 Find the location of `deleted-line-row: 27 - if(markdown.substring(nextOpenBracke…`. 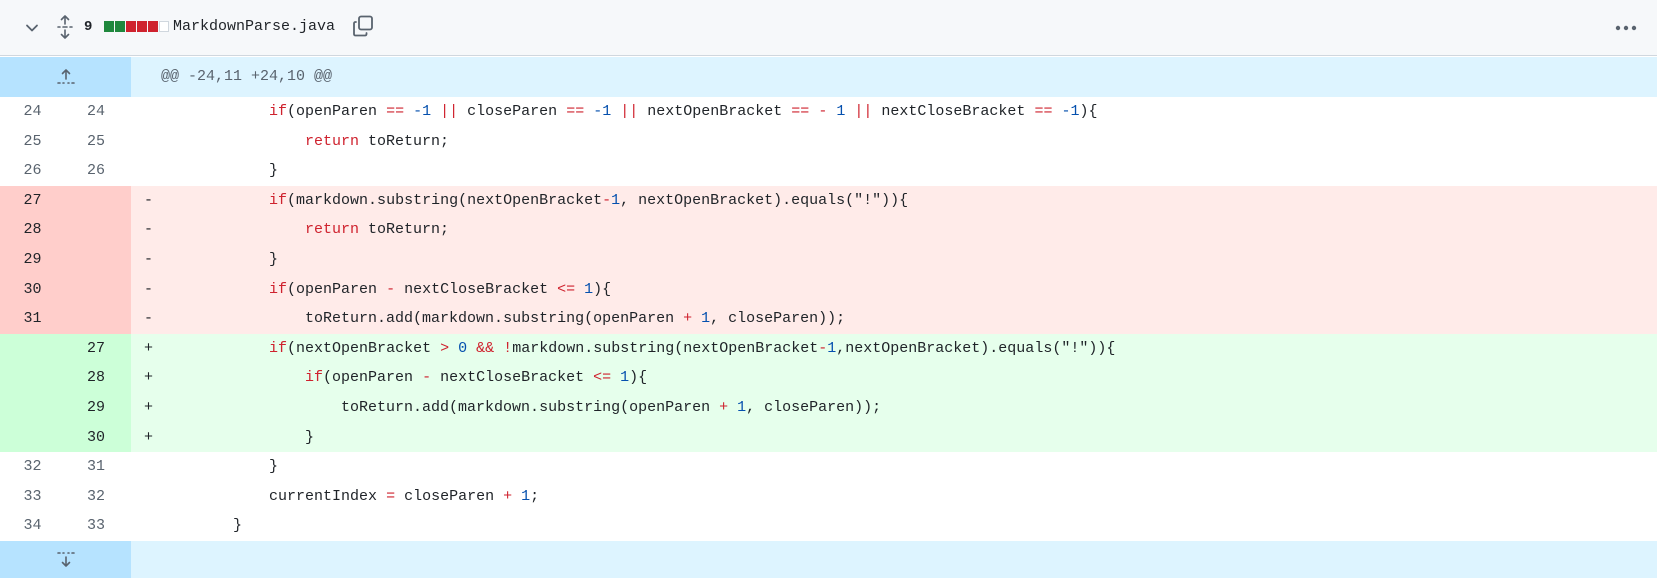

deleted-line-row: 27 - if(markdown.substring(nextOpenBracke… is located at coordinates (828, 200).